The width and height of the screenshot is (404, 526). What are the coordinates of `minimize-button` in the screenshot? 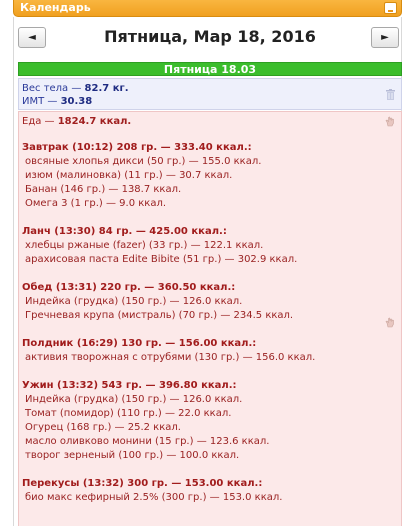 It's located at (390, 8).